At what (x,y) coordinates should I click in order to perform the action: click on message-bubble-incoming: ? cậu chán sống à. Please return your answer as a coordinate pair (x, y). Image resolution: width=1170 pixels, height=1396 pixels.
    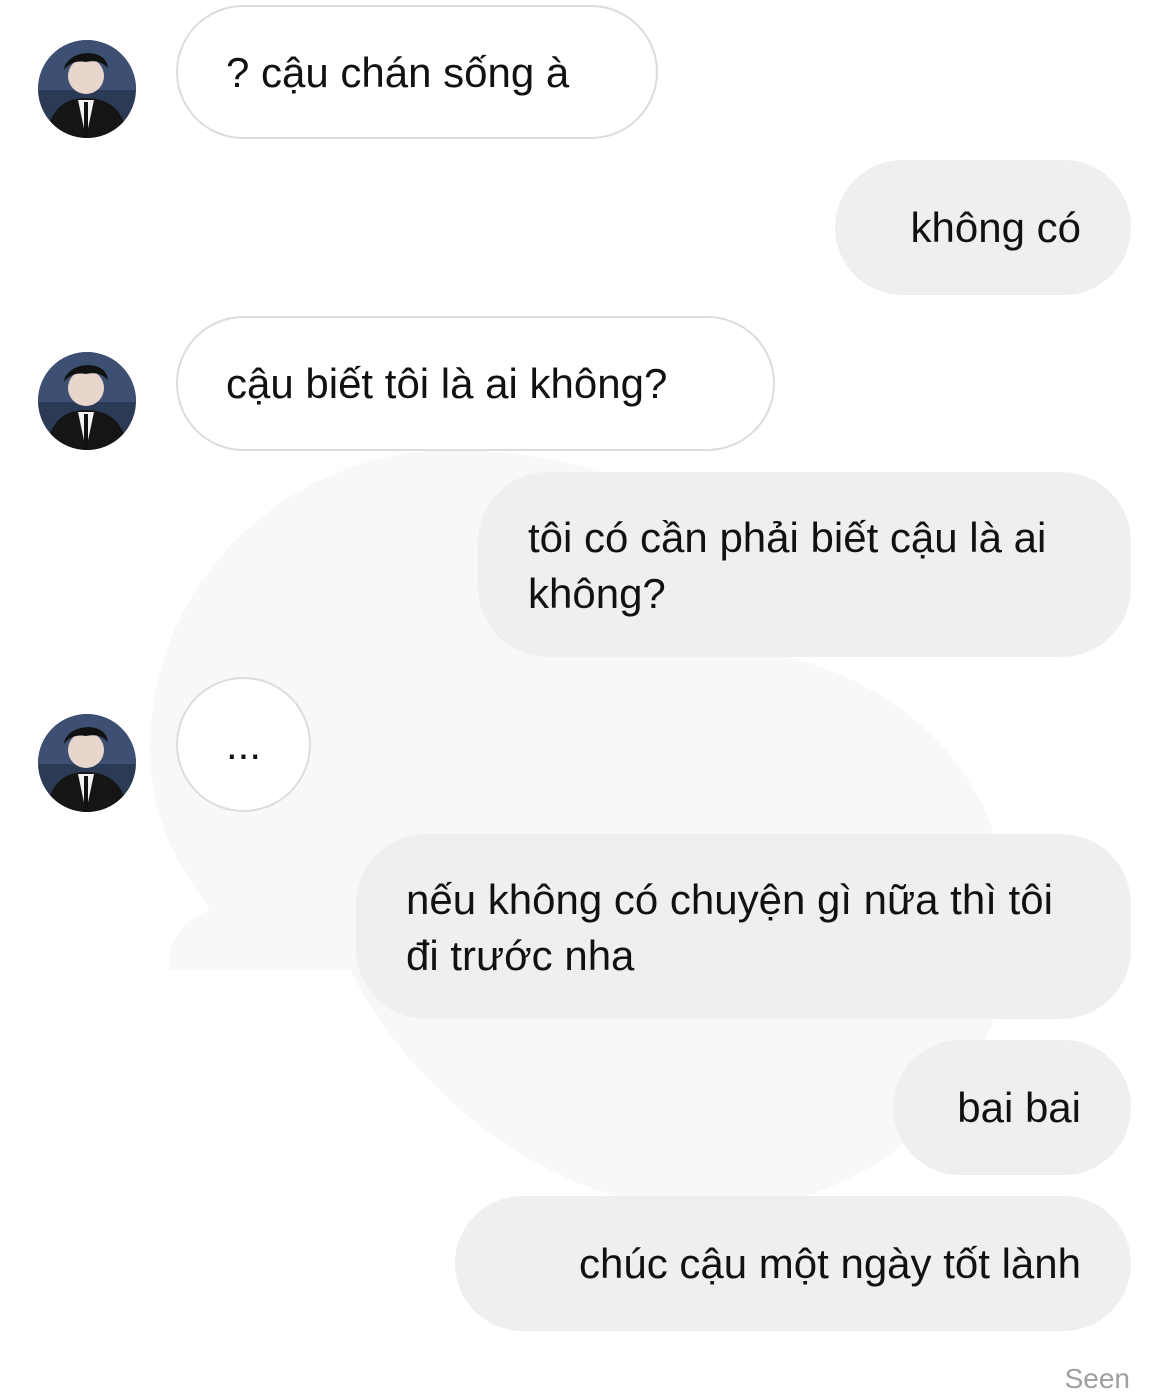
    Looking at the image, I should click on (417, 72).